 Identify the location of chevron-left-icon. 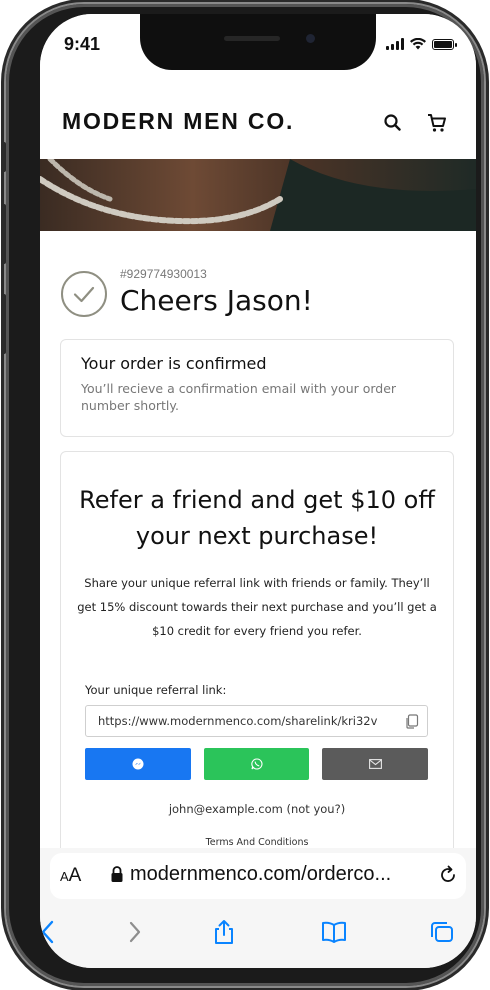
(52, 932).